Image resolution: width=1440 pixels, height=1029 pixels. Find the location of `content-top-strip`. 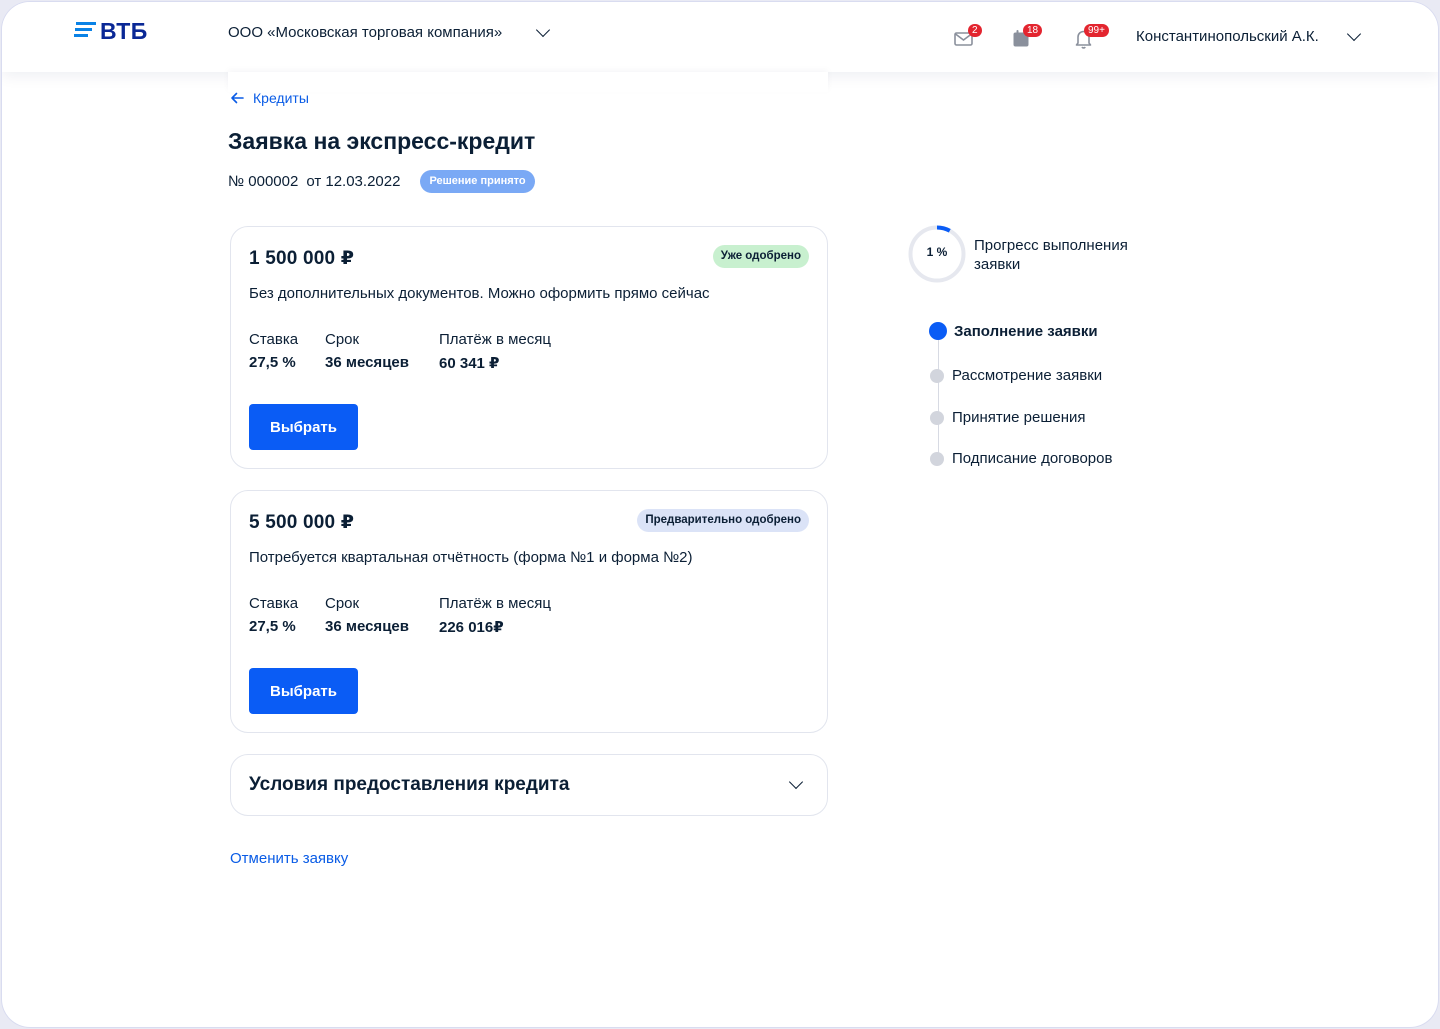

content-top-strip is located at coordinates (528, 82).